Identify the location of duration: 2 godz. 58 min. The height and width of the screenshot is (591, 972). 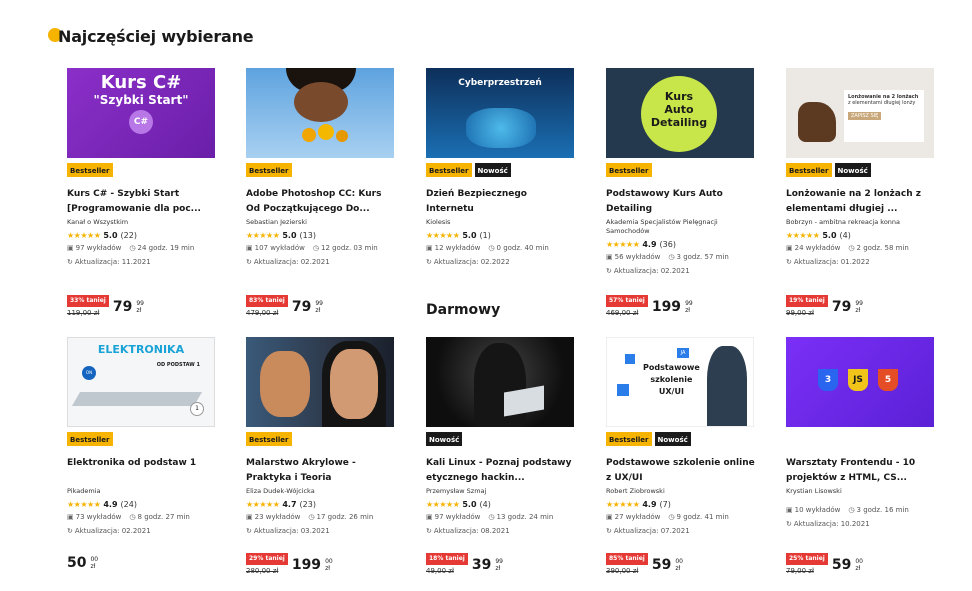
(882, 248).